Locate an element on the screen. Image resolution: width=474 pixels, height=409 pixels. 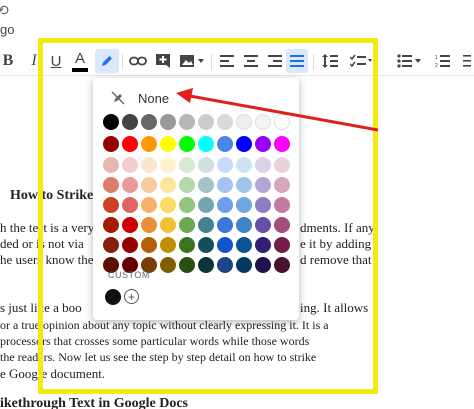
bulleted-list-button is located at coordinates (409, 61).